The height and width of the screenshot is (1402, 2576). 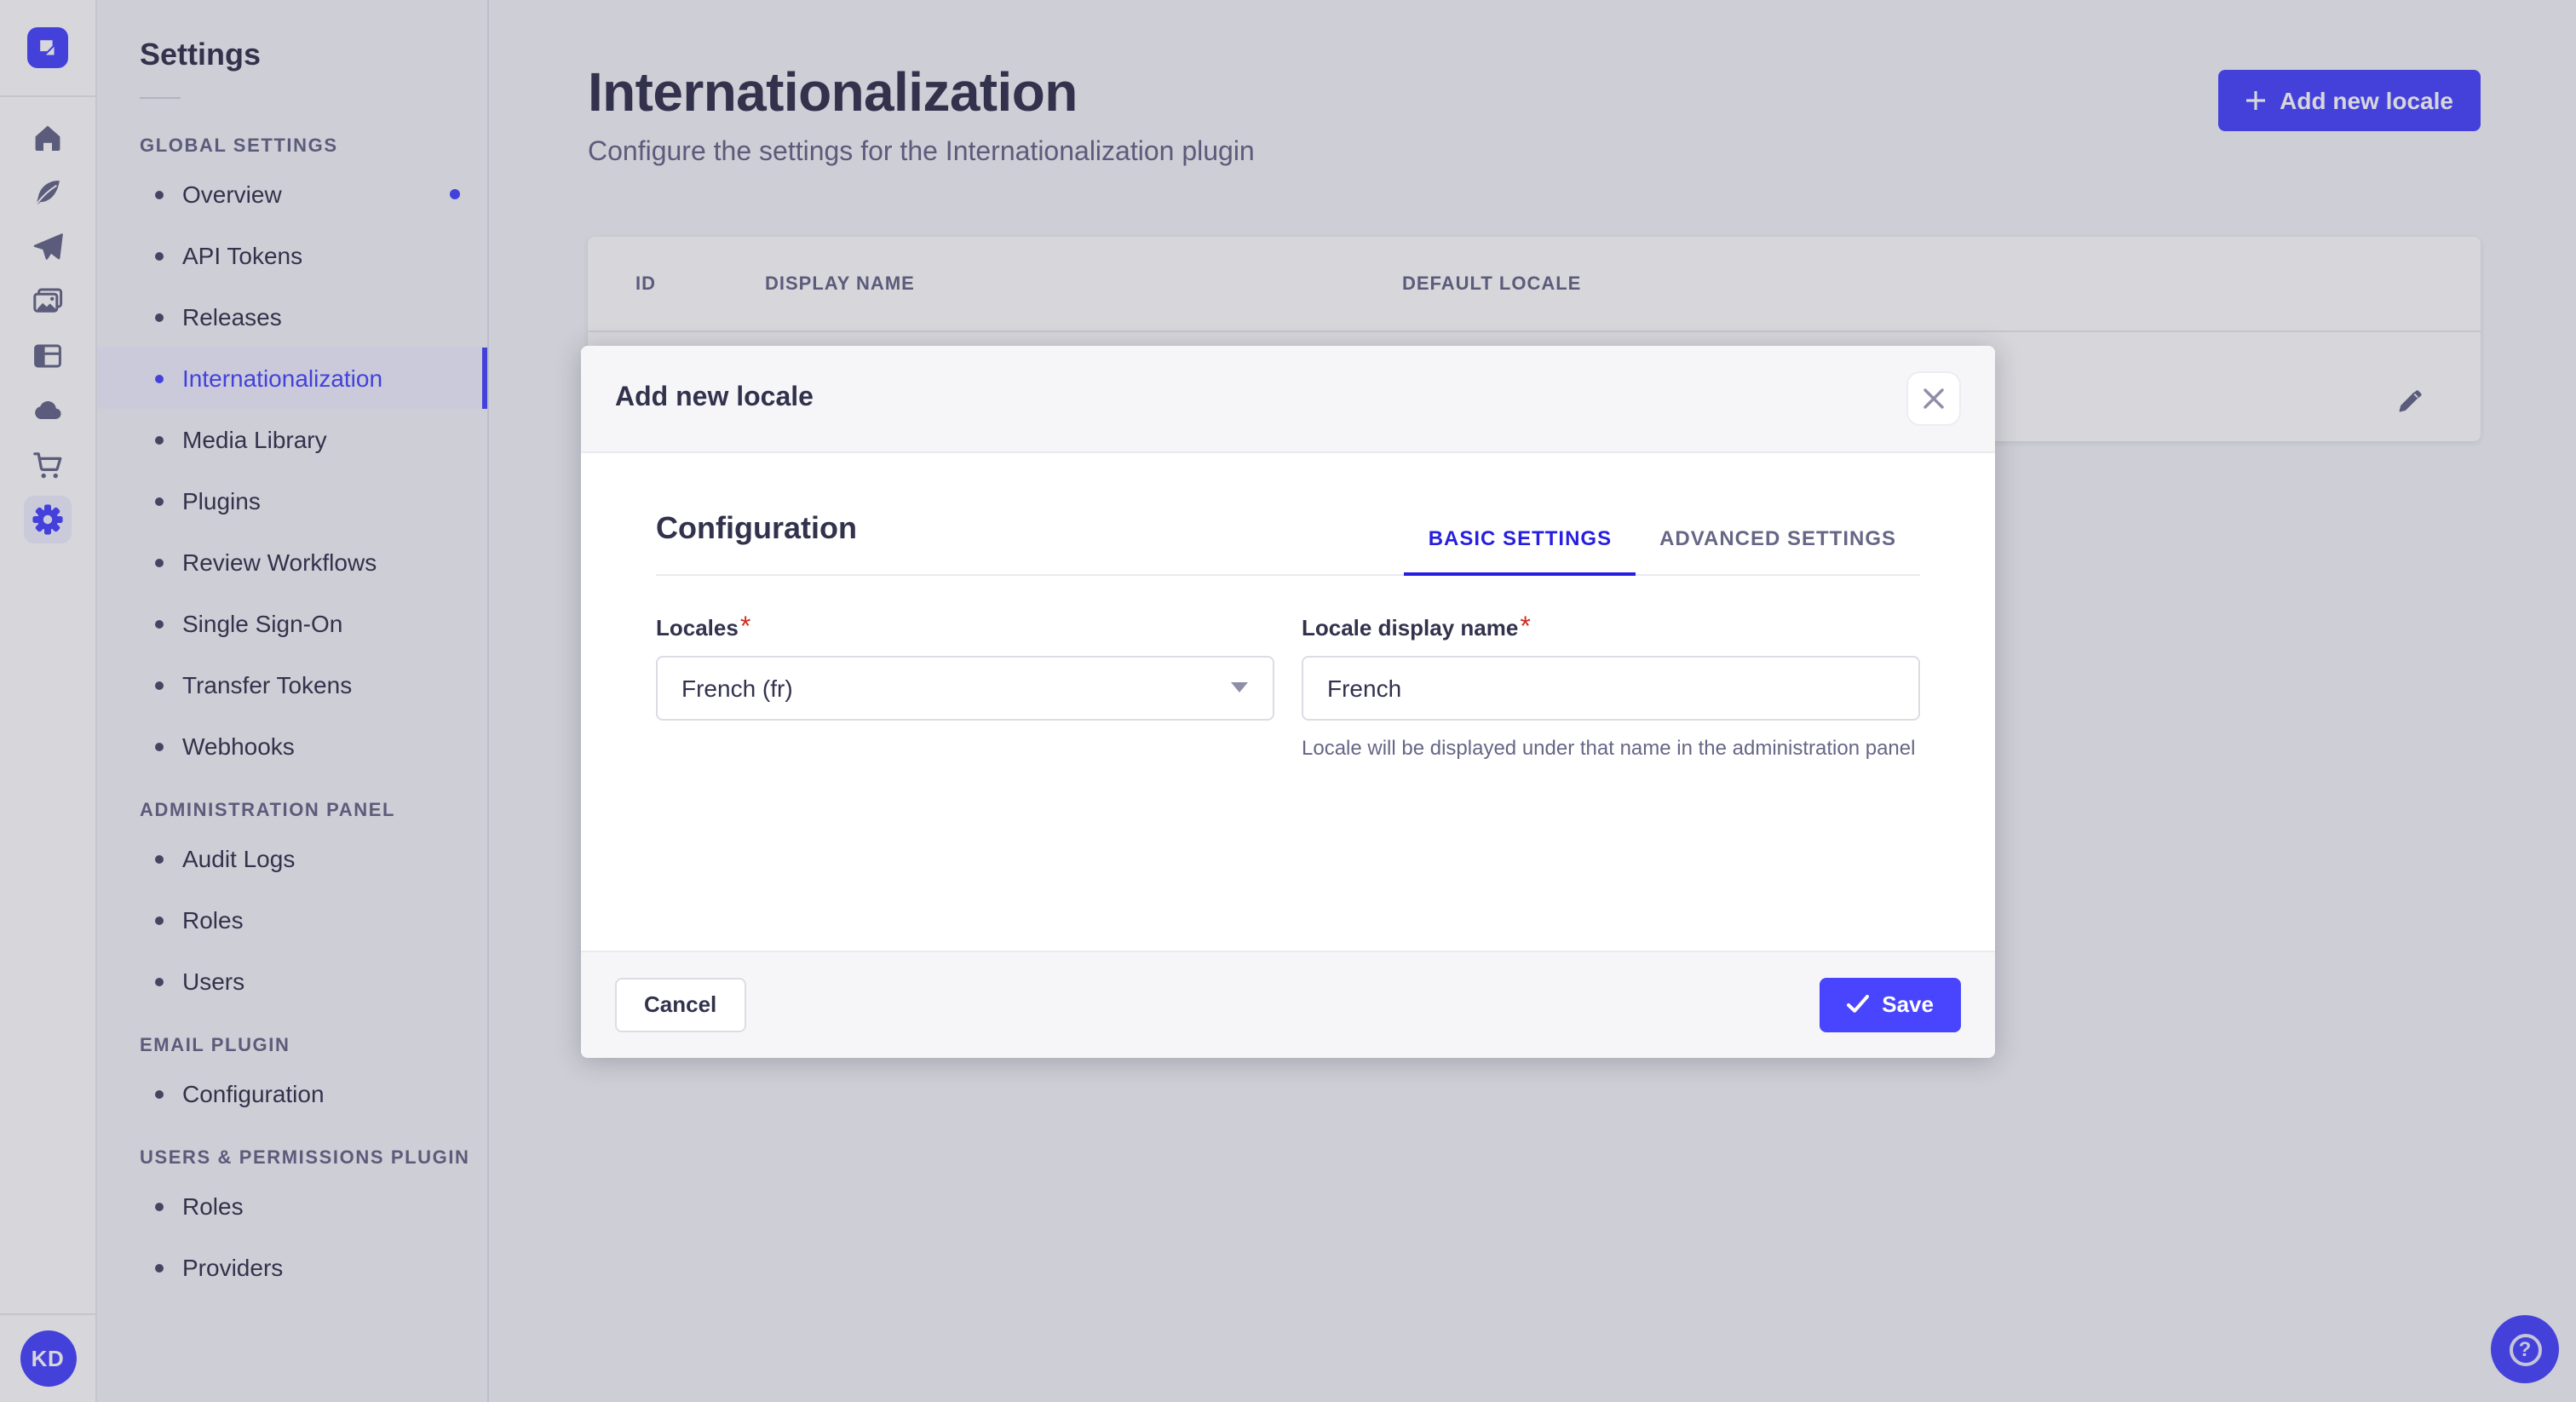 I want to click on display-name-label: Locale display name, so click(x=1410, y=627).